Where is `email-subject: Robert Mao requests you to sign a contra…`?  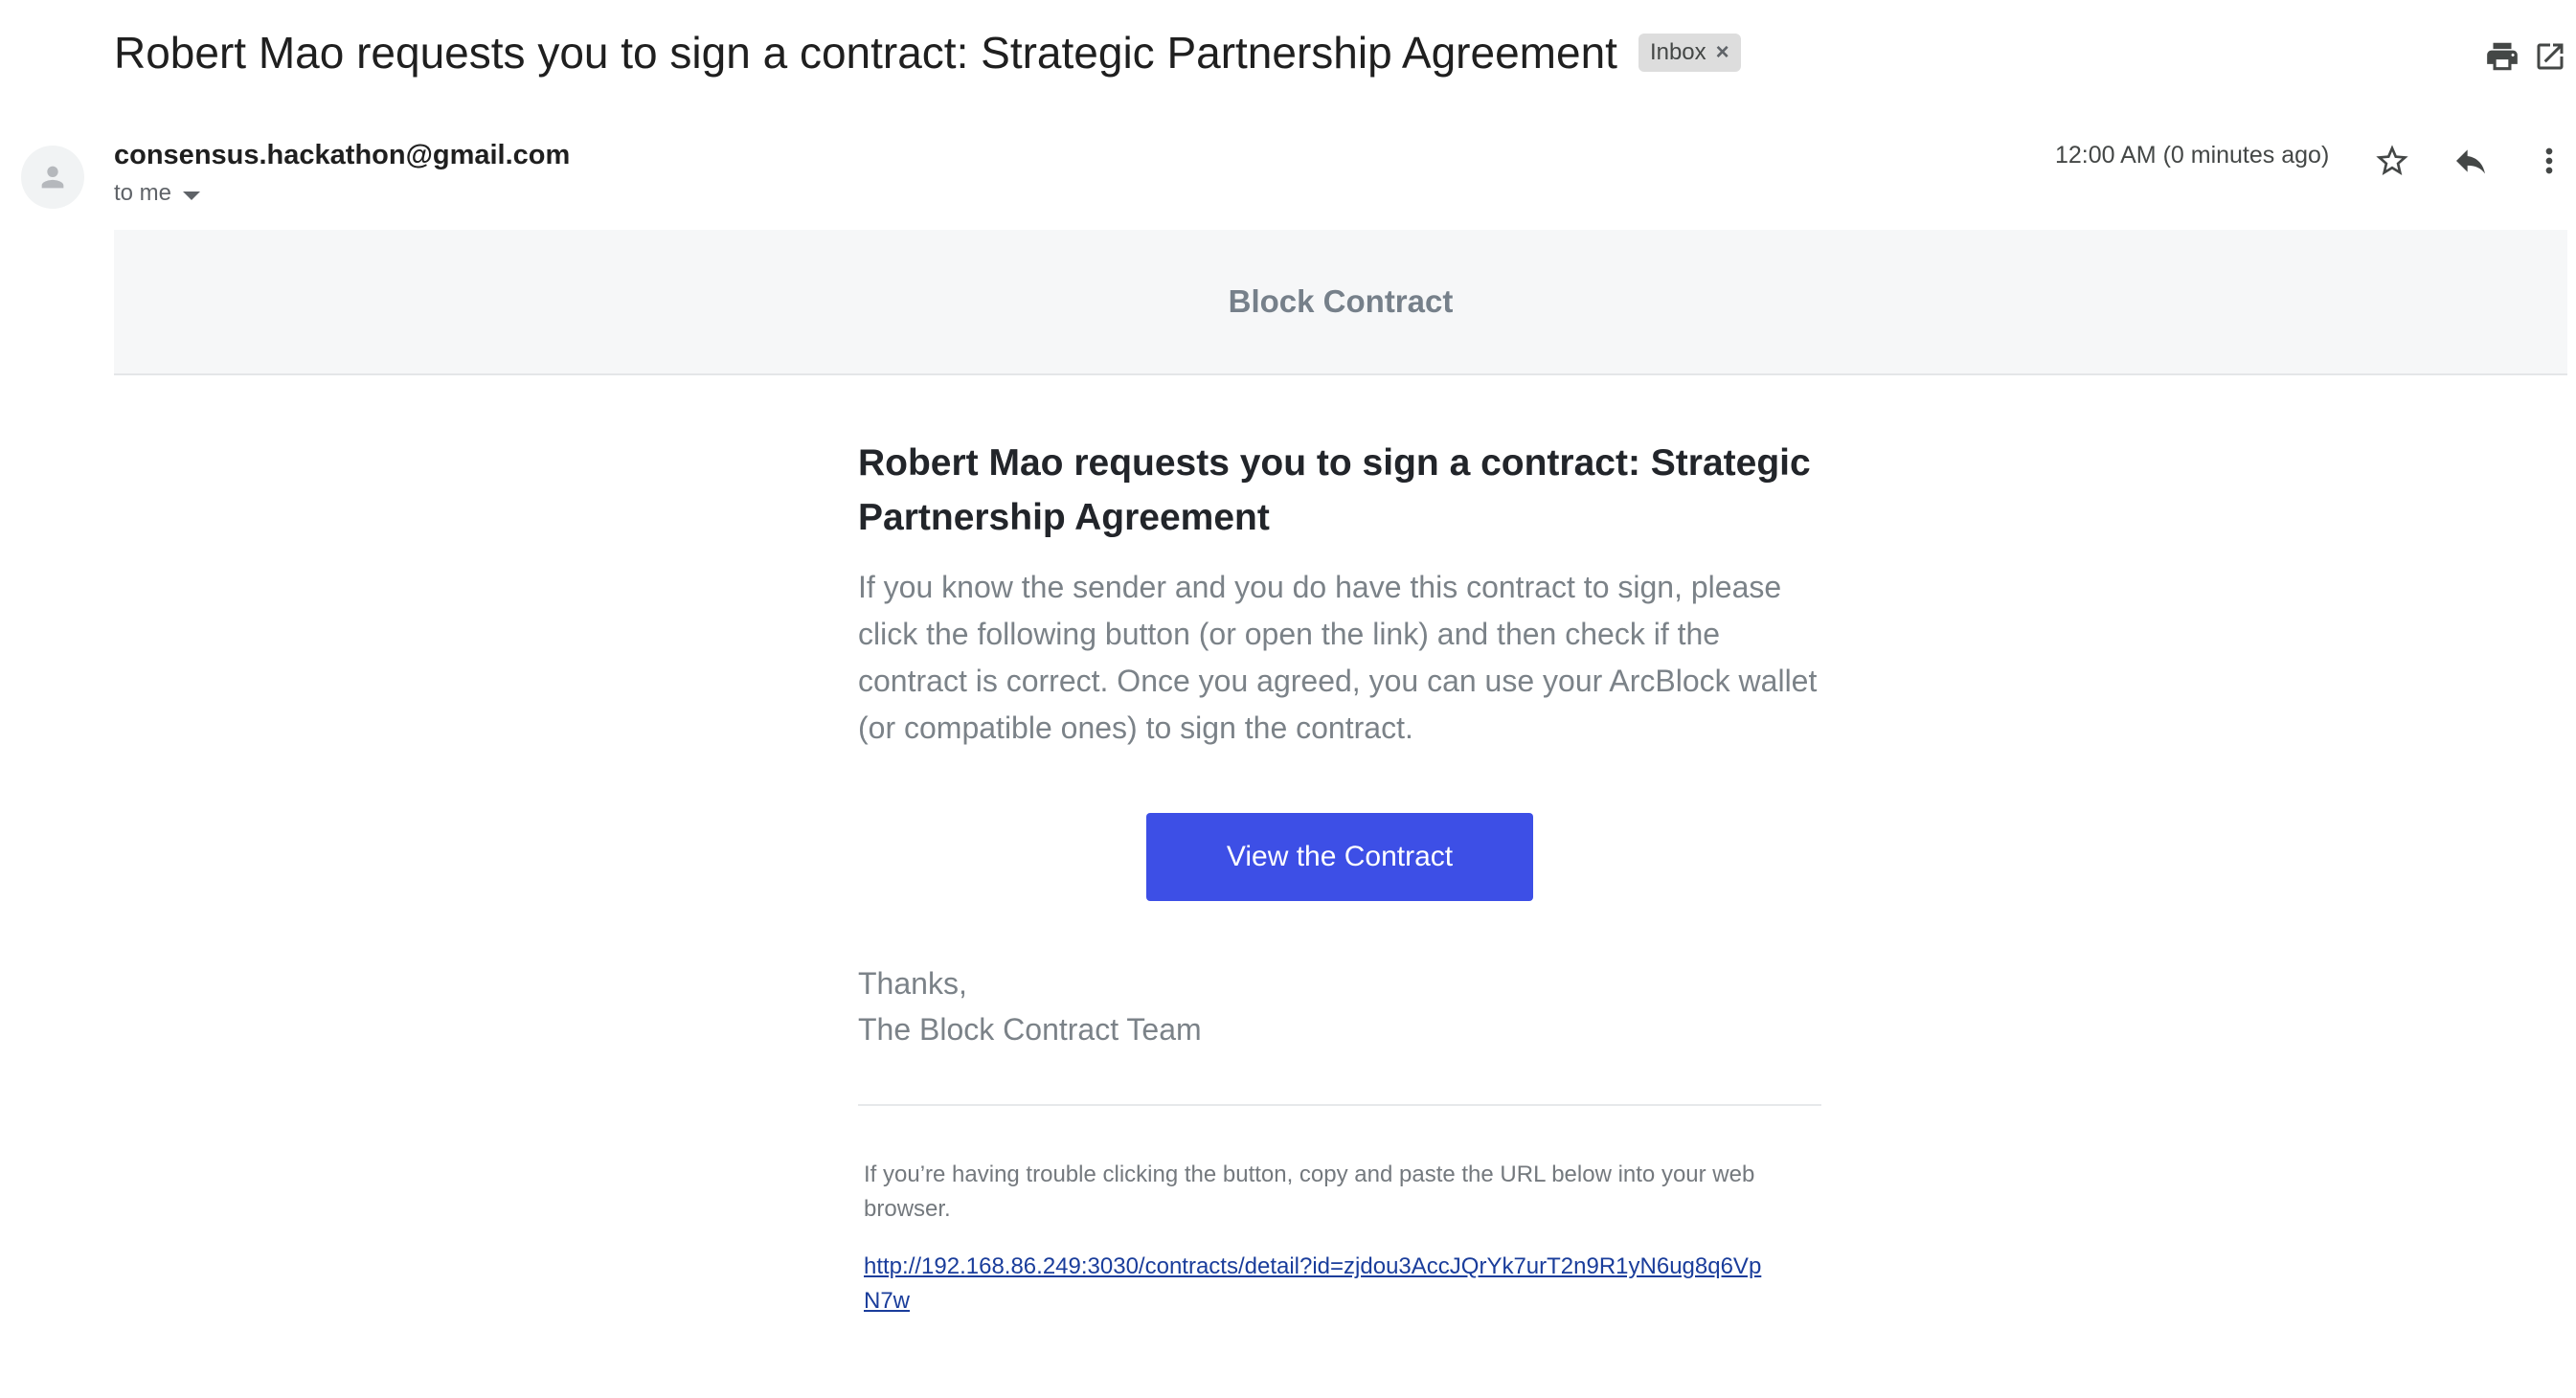 email-subject: Robert Mao requests you to sign a contra… is located at coordinates (927, 53).